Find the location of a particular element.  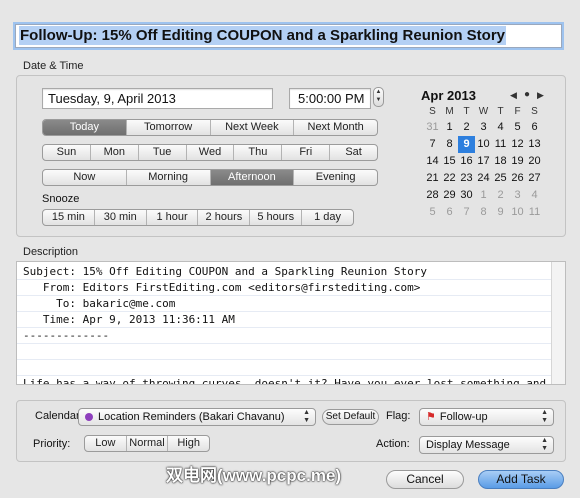

calendar-day: 20 is located at coordinates (534, 161).